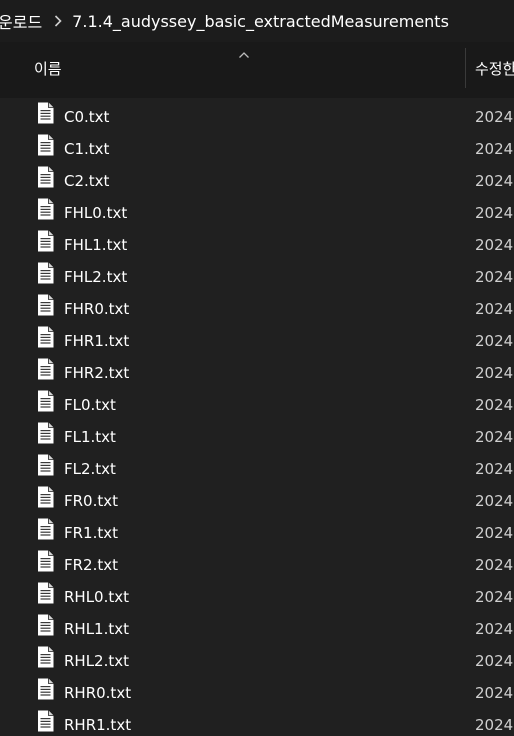  I want to click on file-name: RHL1.txt, so click(97, 629).